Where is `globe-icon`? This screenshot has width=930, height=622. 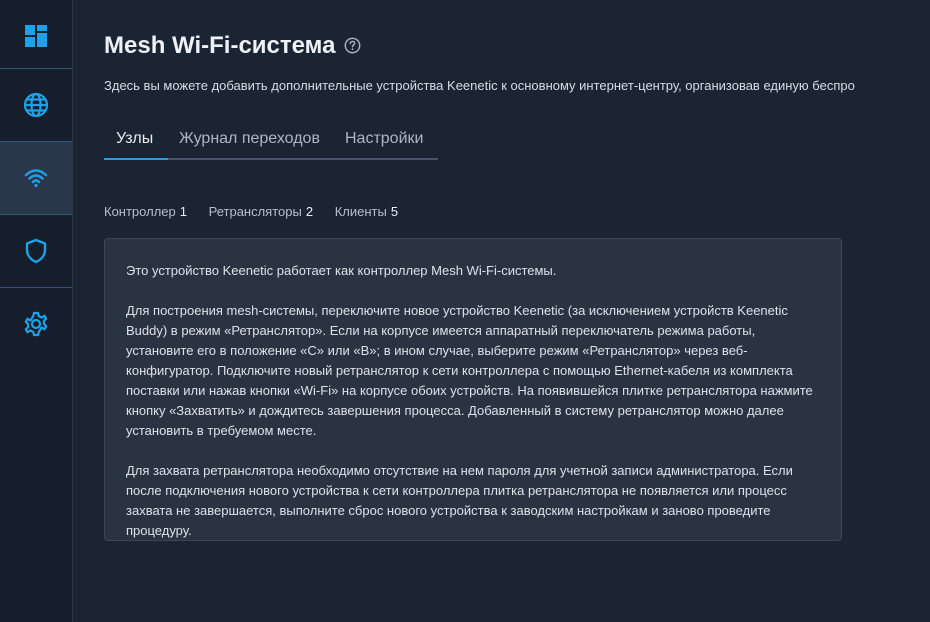
globe-icon is located at coordinates (36, 105).